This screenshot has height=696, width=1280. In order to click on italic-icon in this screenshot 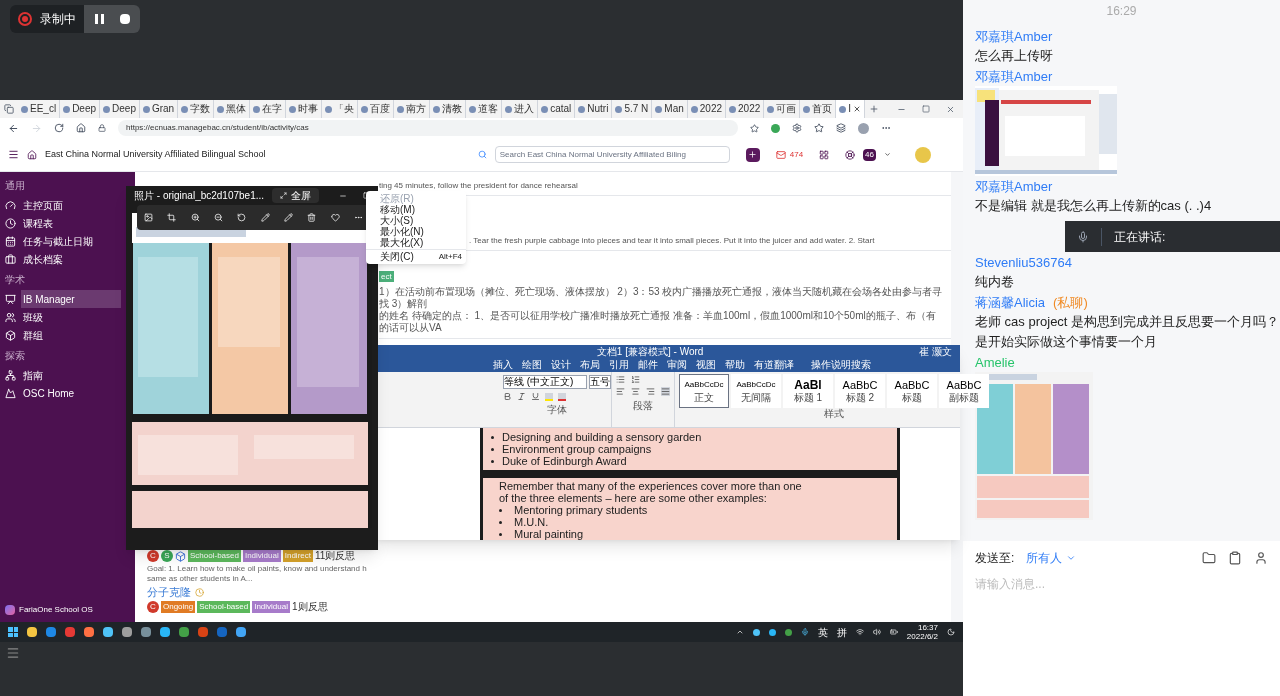, I will do `click(521, 396)`.